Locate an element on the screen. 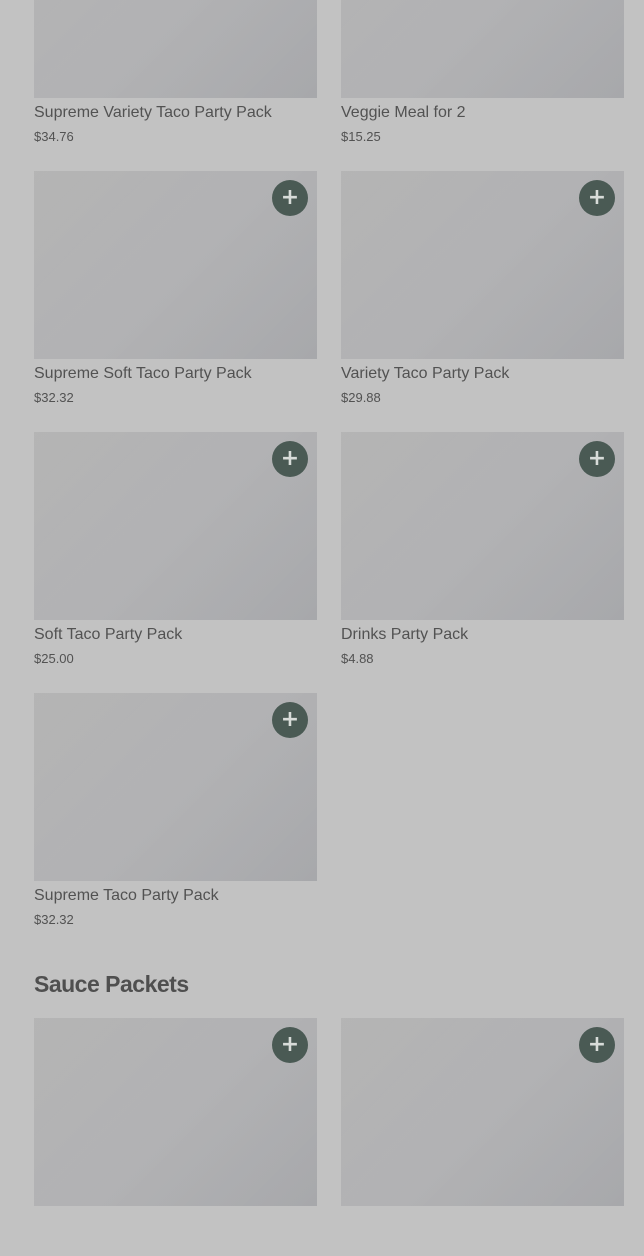  menu-item-card: + Supreme Taco Party Pack $32.32 is located at coordinates (175, 812).